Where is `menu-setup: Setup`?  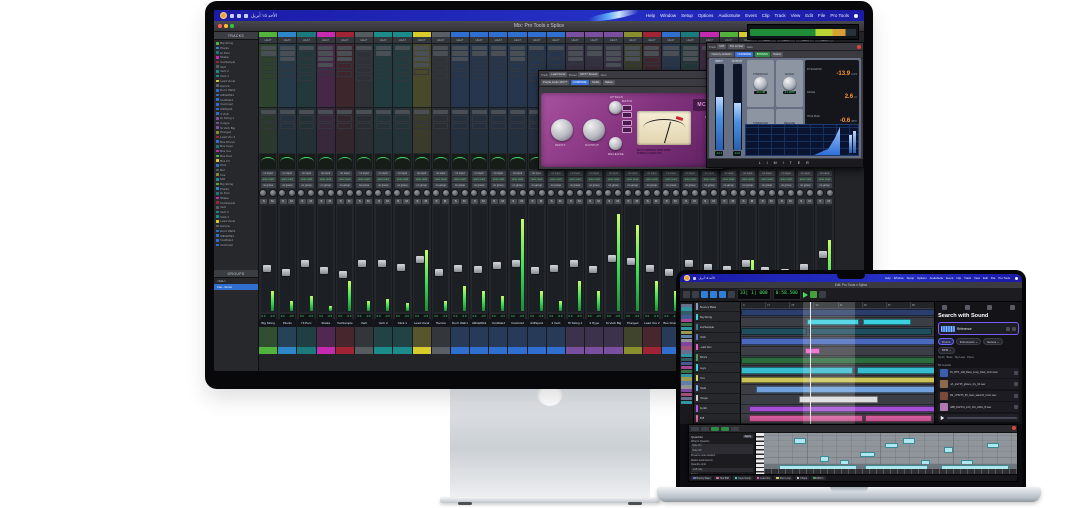
menu-setup: Setup is located at coordinates (910, 278).